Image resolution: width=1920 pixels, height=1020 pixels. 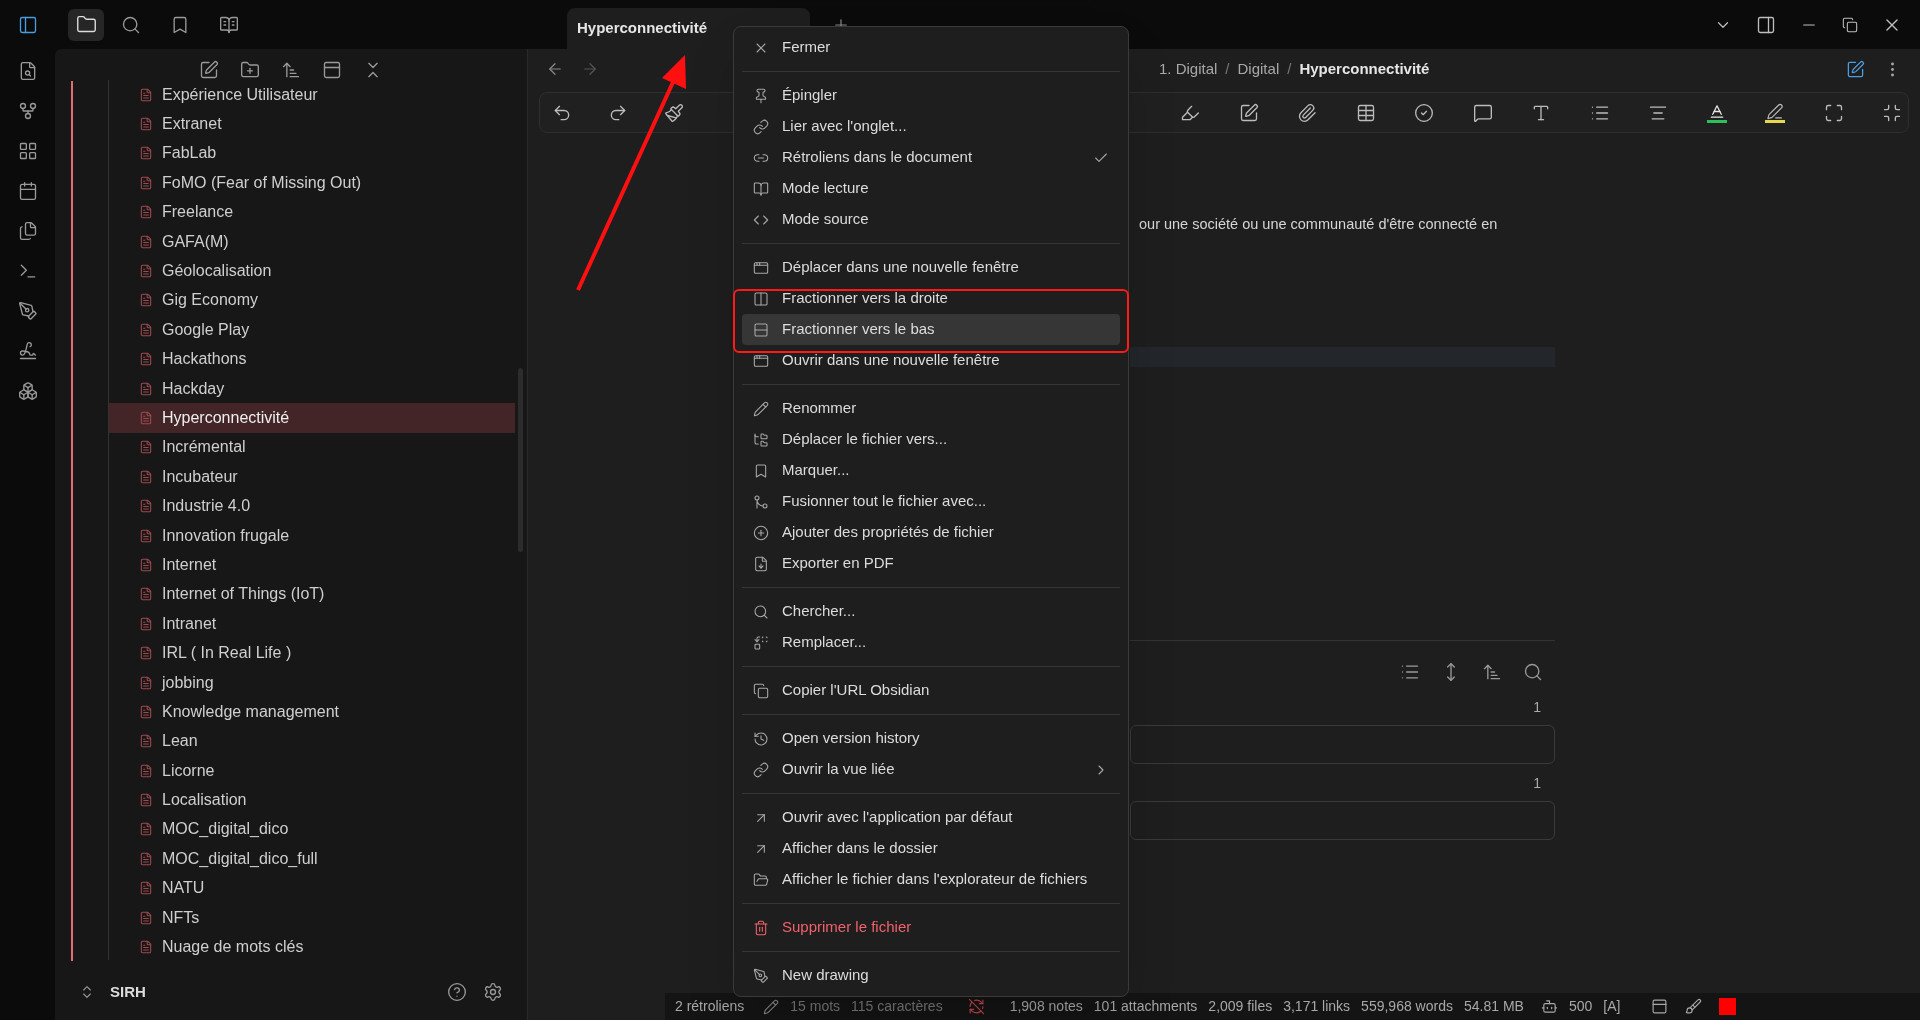 What do you see at coordinates (27, 111) in the screenshot?
I see `graph-icon` at bounding box center [27, 111].